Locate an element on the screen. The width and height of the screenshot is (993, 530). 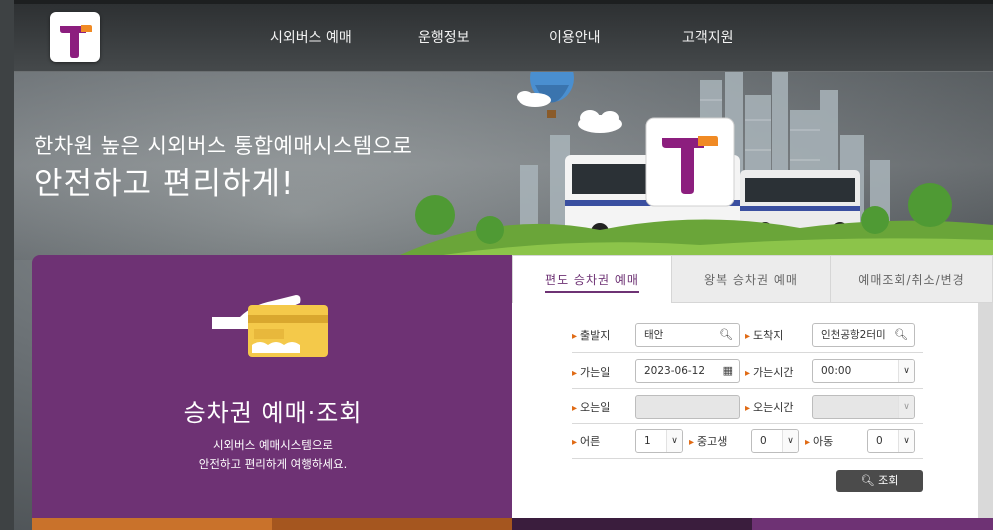
calendar-icon: ▦ is located at coordinates (728, 371).